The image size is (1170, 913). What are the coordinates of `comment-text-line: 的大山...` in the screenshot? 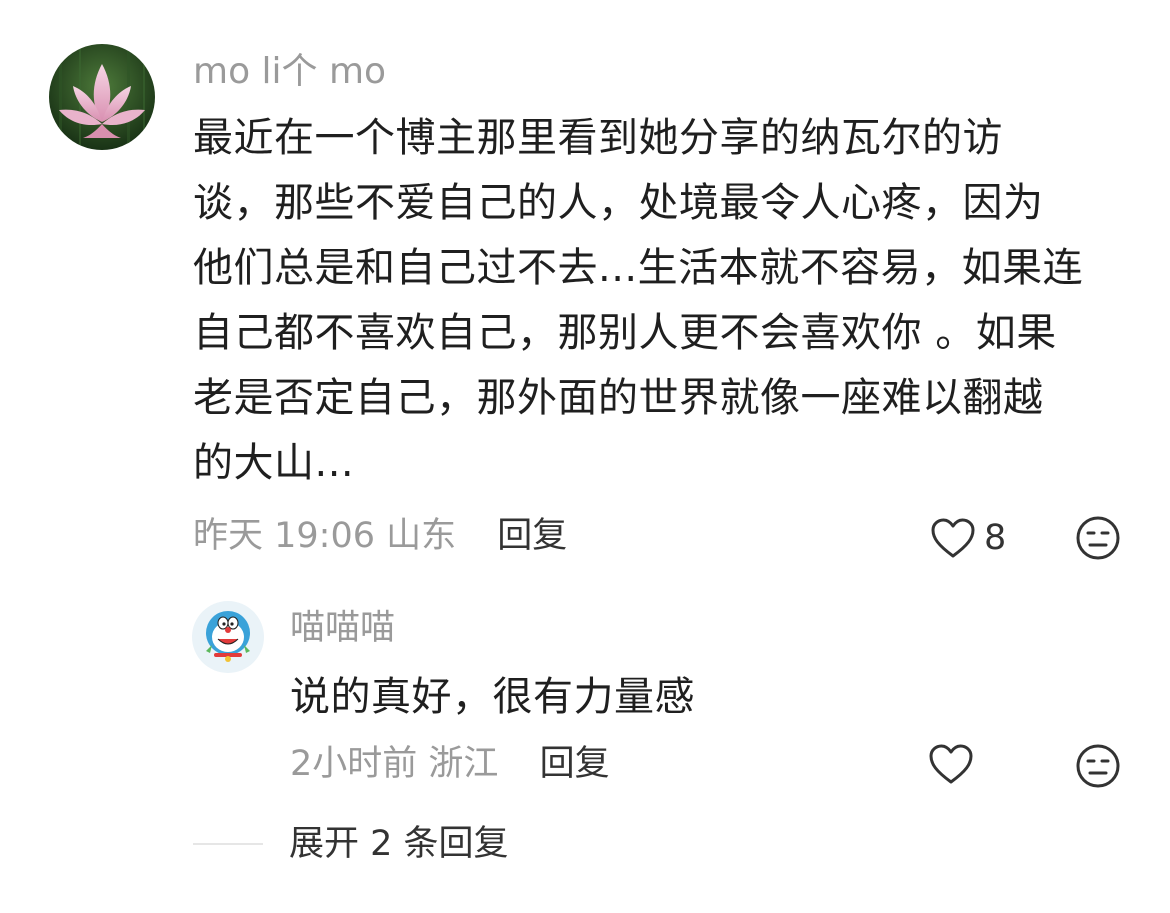 It's located at (274, 463).